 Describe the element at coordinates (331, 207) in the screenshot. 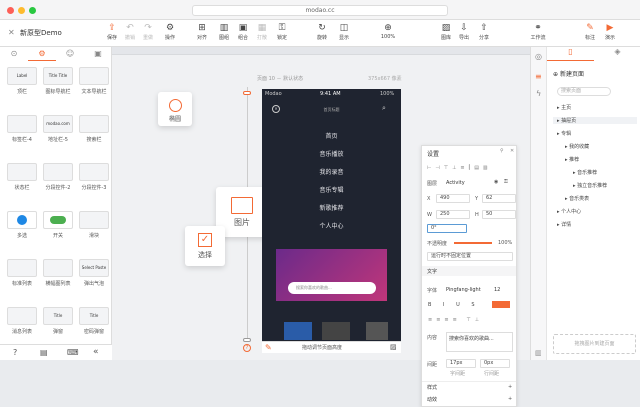

I see `phone-menu-item: 新歌推荐` at that location.